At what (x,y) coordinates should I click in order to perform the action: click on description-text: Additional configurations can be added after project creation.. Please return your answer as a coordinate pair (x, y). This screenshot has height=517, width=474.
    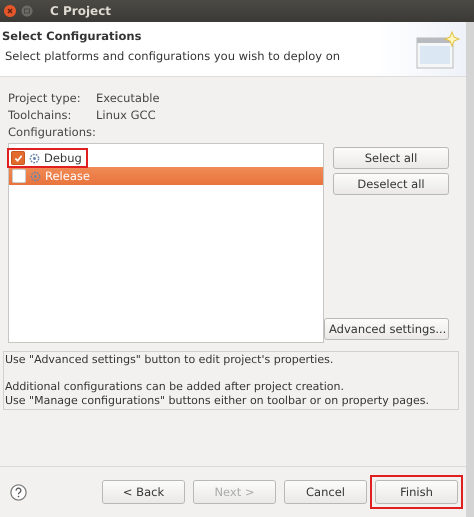
    Looking at the image, I should click on (175, 387).